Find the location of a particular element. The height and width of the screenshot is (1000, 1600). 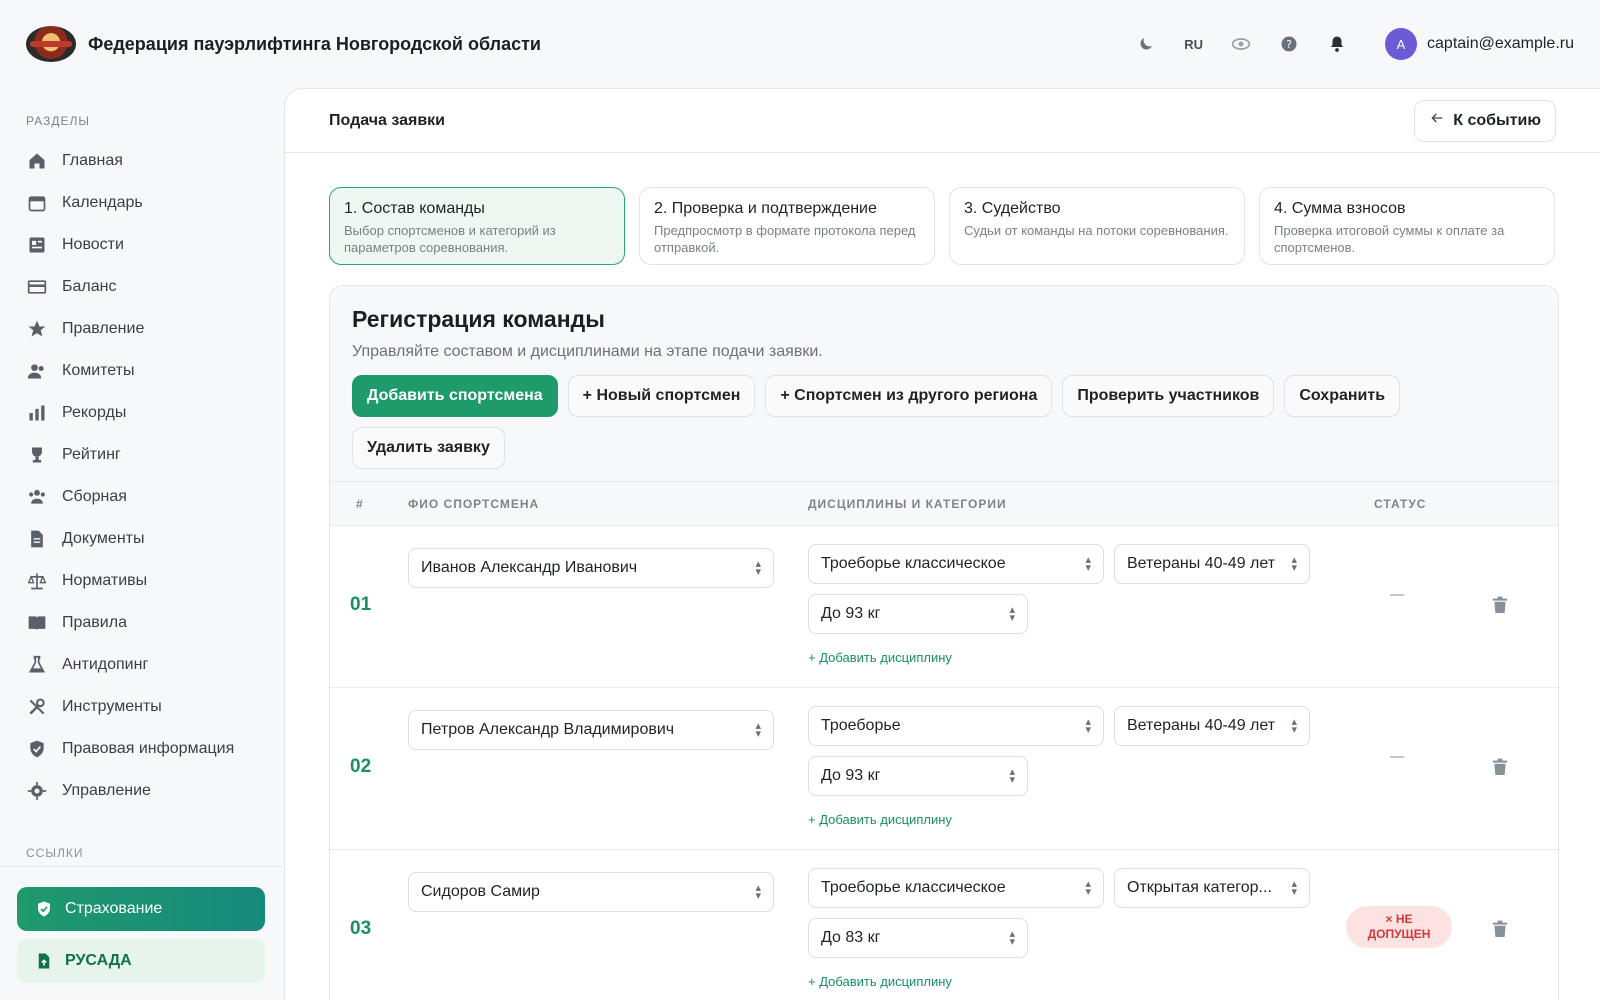

sidebar-item-home: Главная is located at coordinates (141, 161).